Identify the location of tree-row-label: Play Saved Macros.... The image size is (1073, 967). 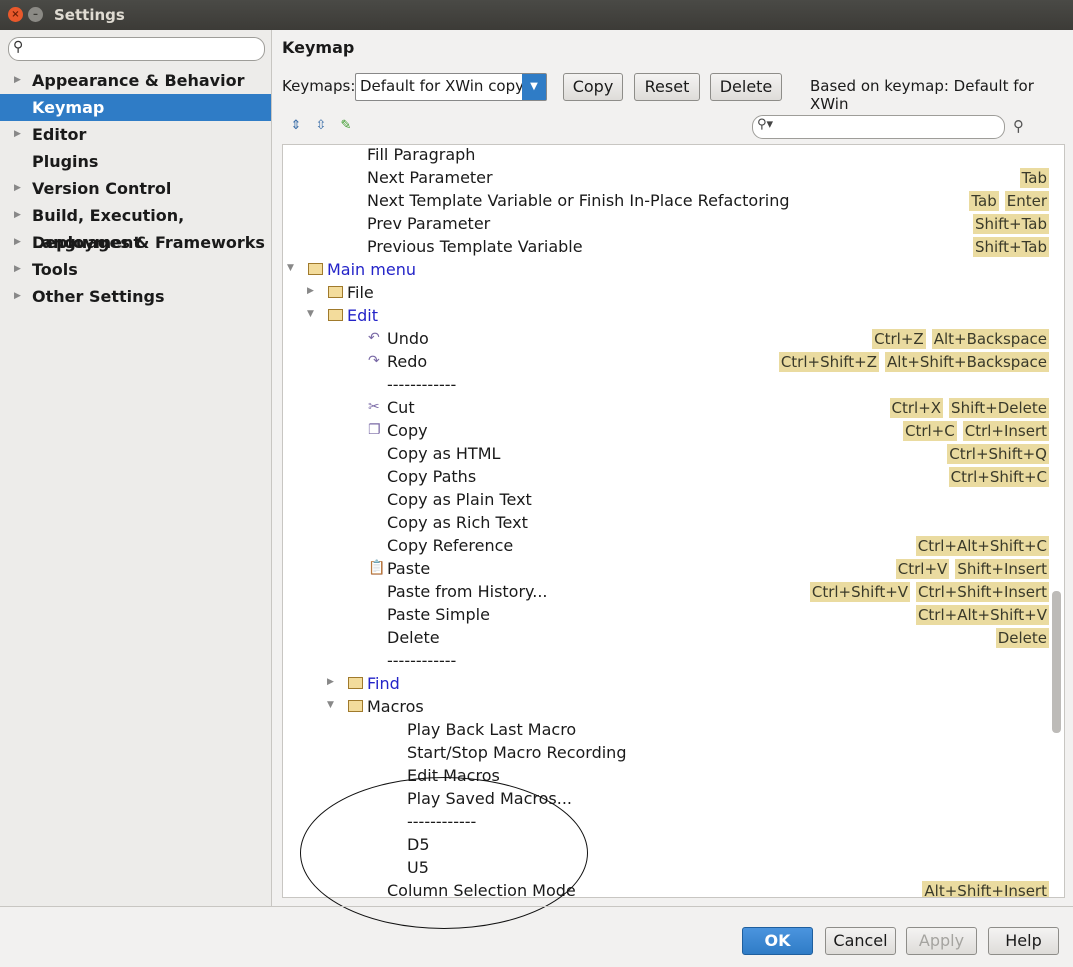
(489, 798).